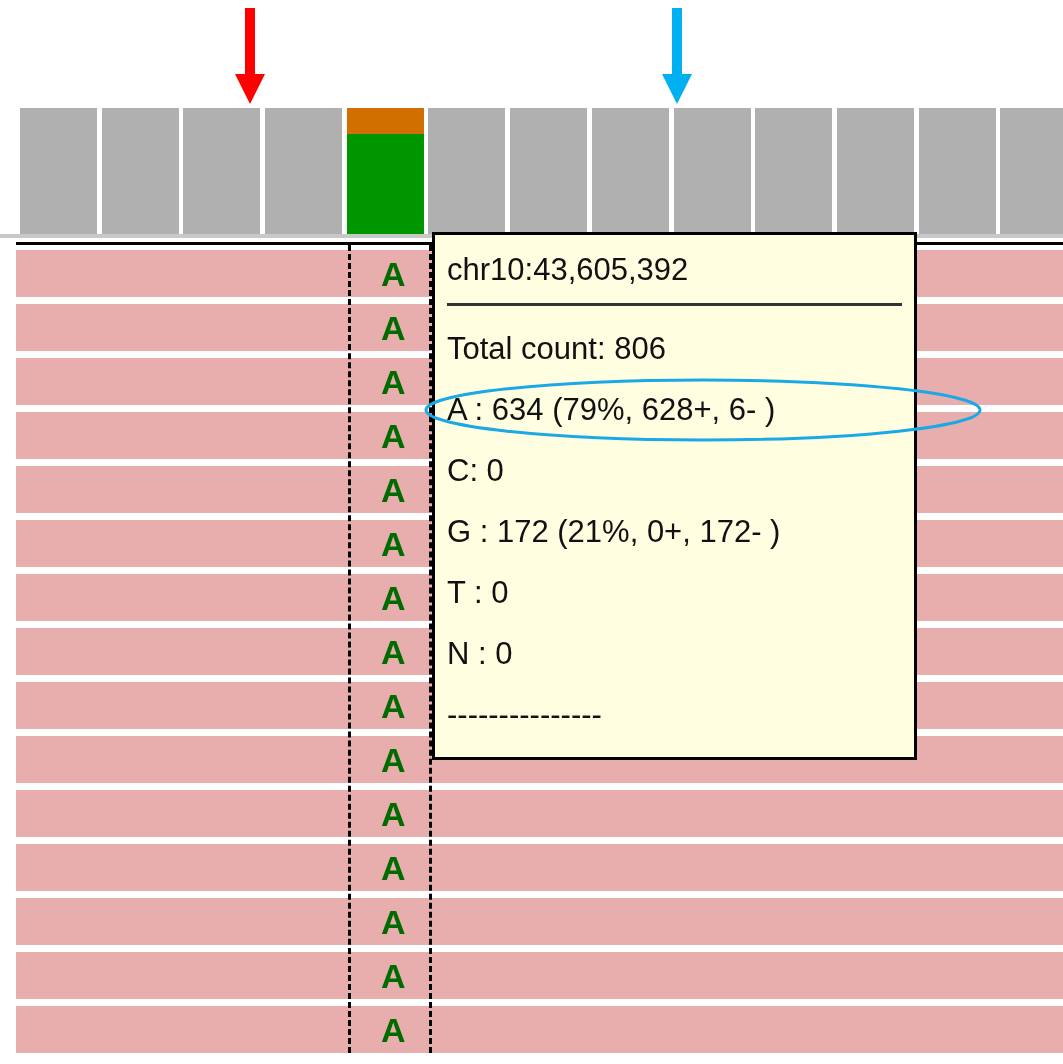  Describe the element at coordinates (614, 531) in the screenshot. I see `tooltip-text: G : 172 (21%, 0+, 172- )` at that location.